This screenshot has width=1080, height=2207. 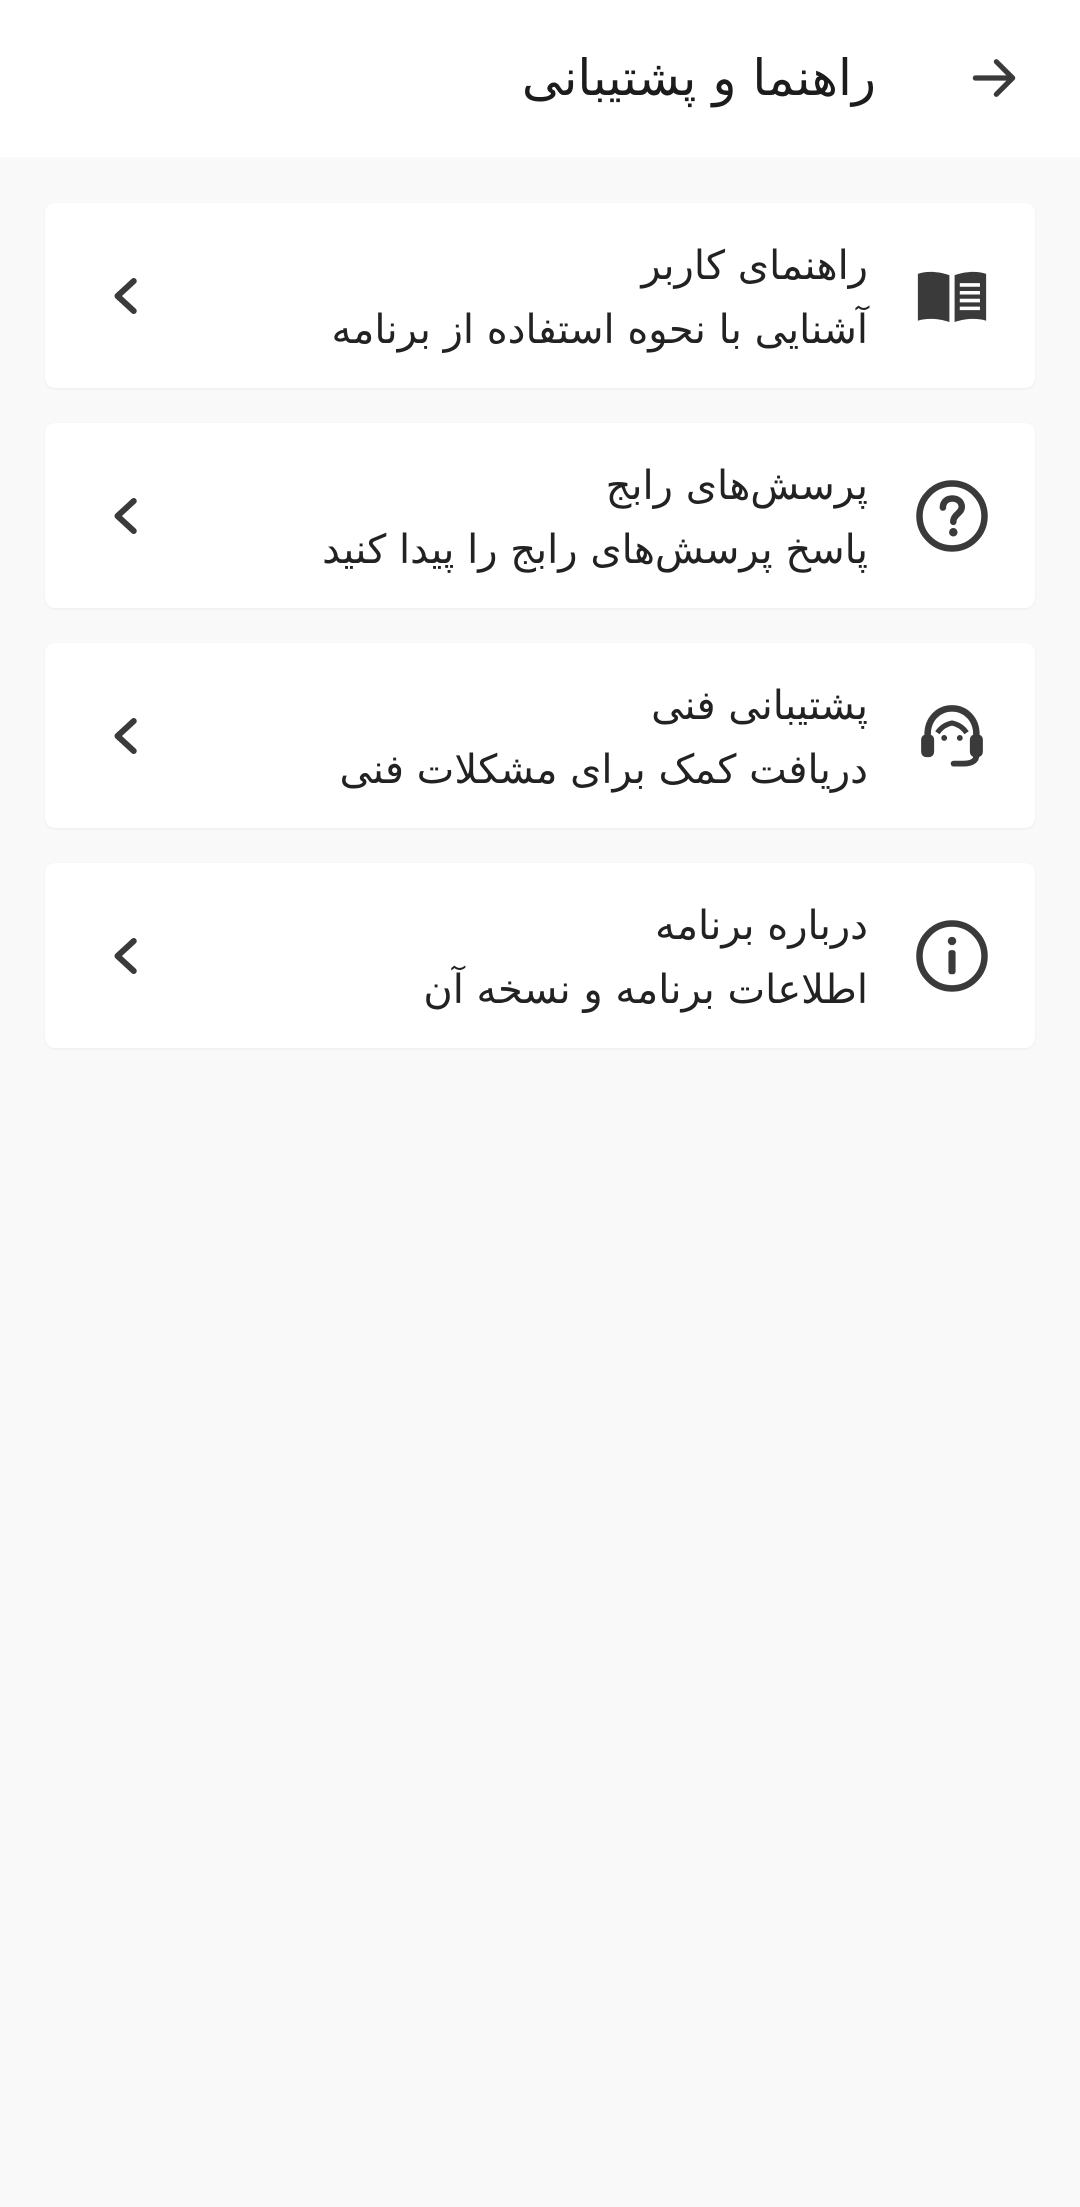 I want to click on menu-item-about: درباره برنامه اطلاعات برنامه و نسخه آن, so click(x=540, y=955).